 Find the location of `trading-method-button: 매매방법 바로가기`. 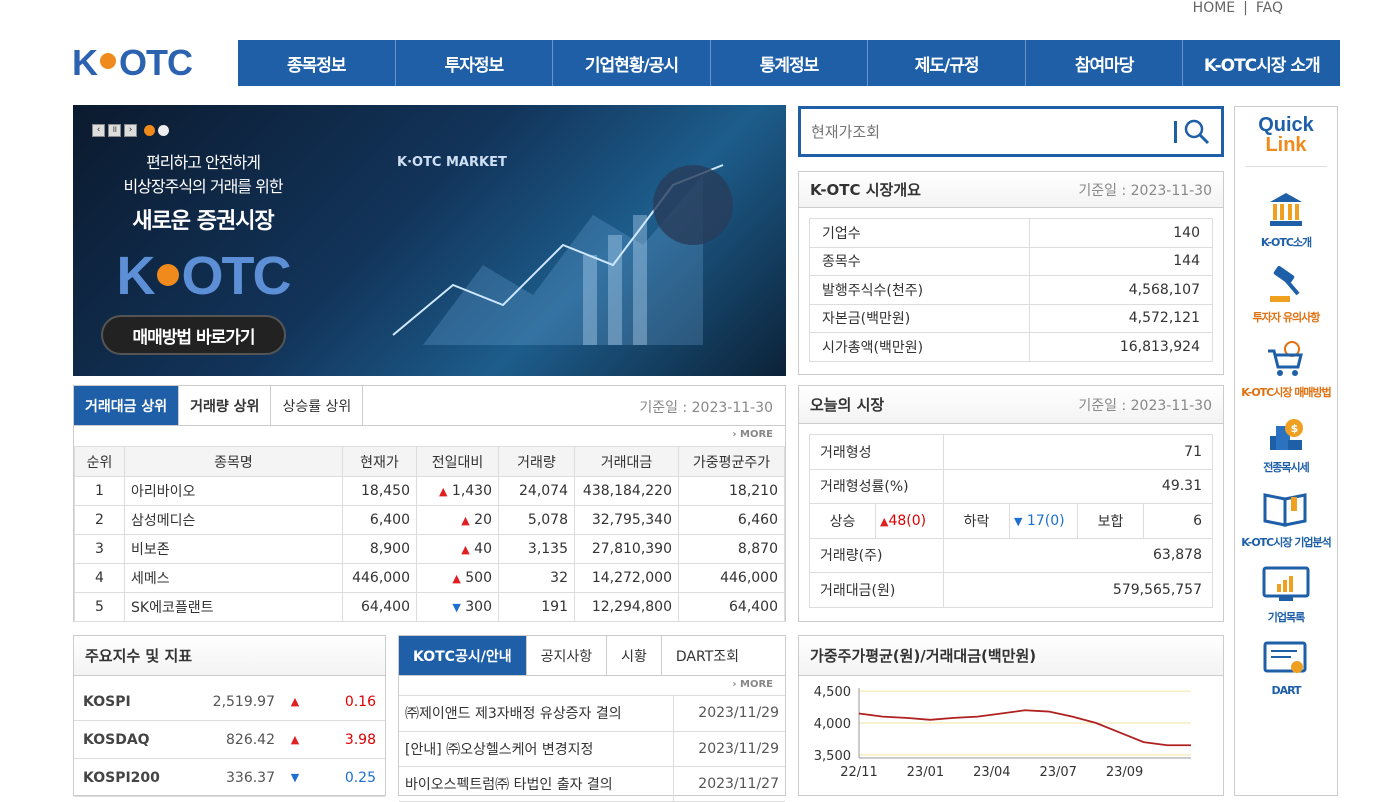

trading-method-button: 매매방법 바로가기 is located at coordinates (193, 335).